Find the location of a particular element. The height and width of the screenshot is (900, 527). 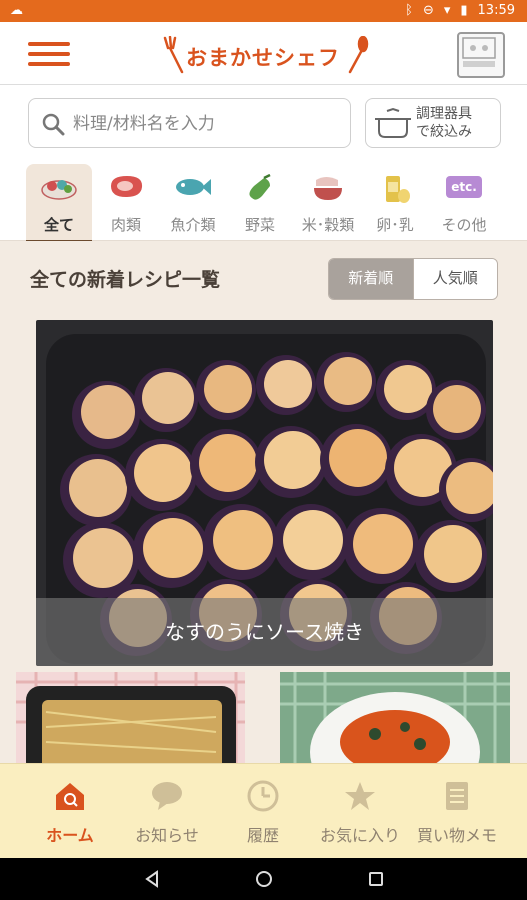

home-circle-icon is located at coordinates (264, 879).